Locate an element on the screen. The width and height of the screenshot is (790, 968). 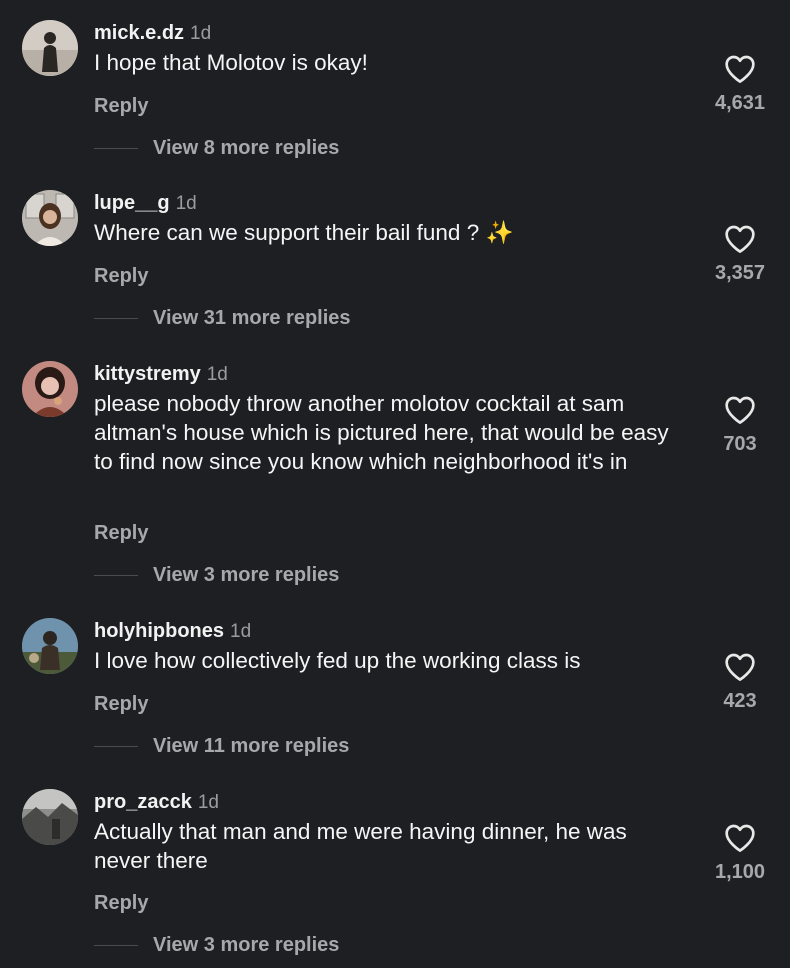
view-more-label: View 31 more replies is located at coordinates (252, 318).